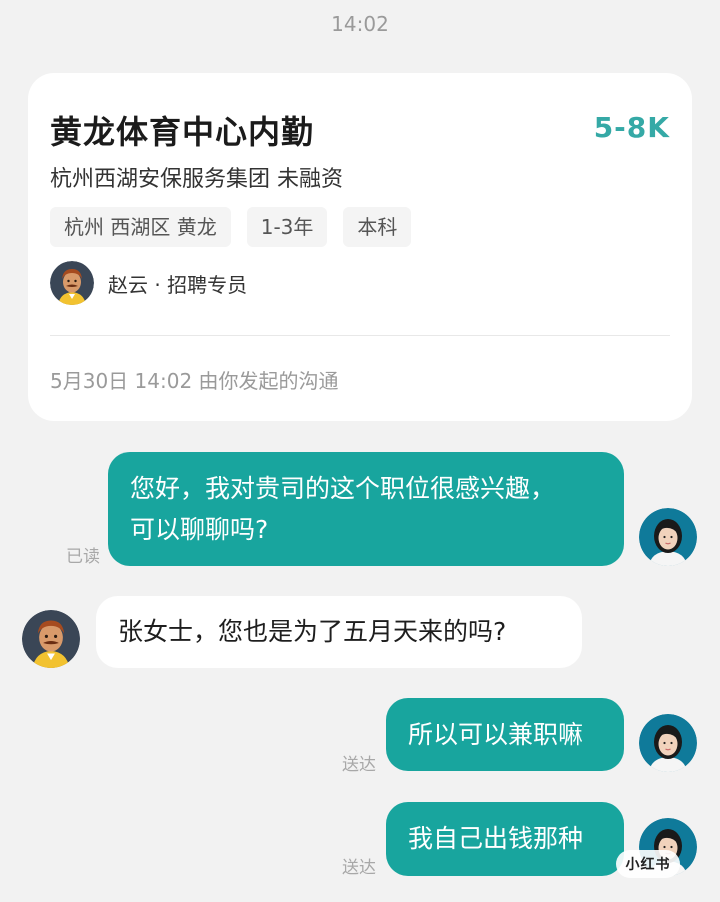  What do you see at coordinates (377, 227) in the screenshot?
I see `tag-education: 本科` at bounding box center [377, 227].